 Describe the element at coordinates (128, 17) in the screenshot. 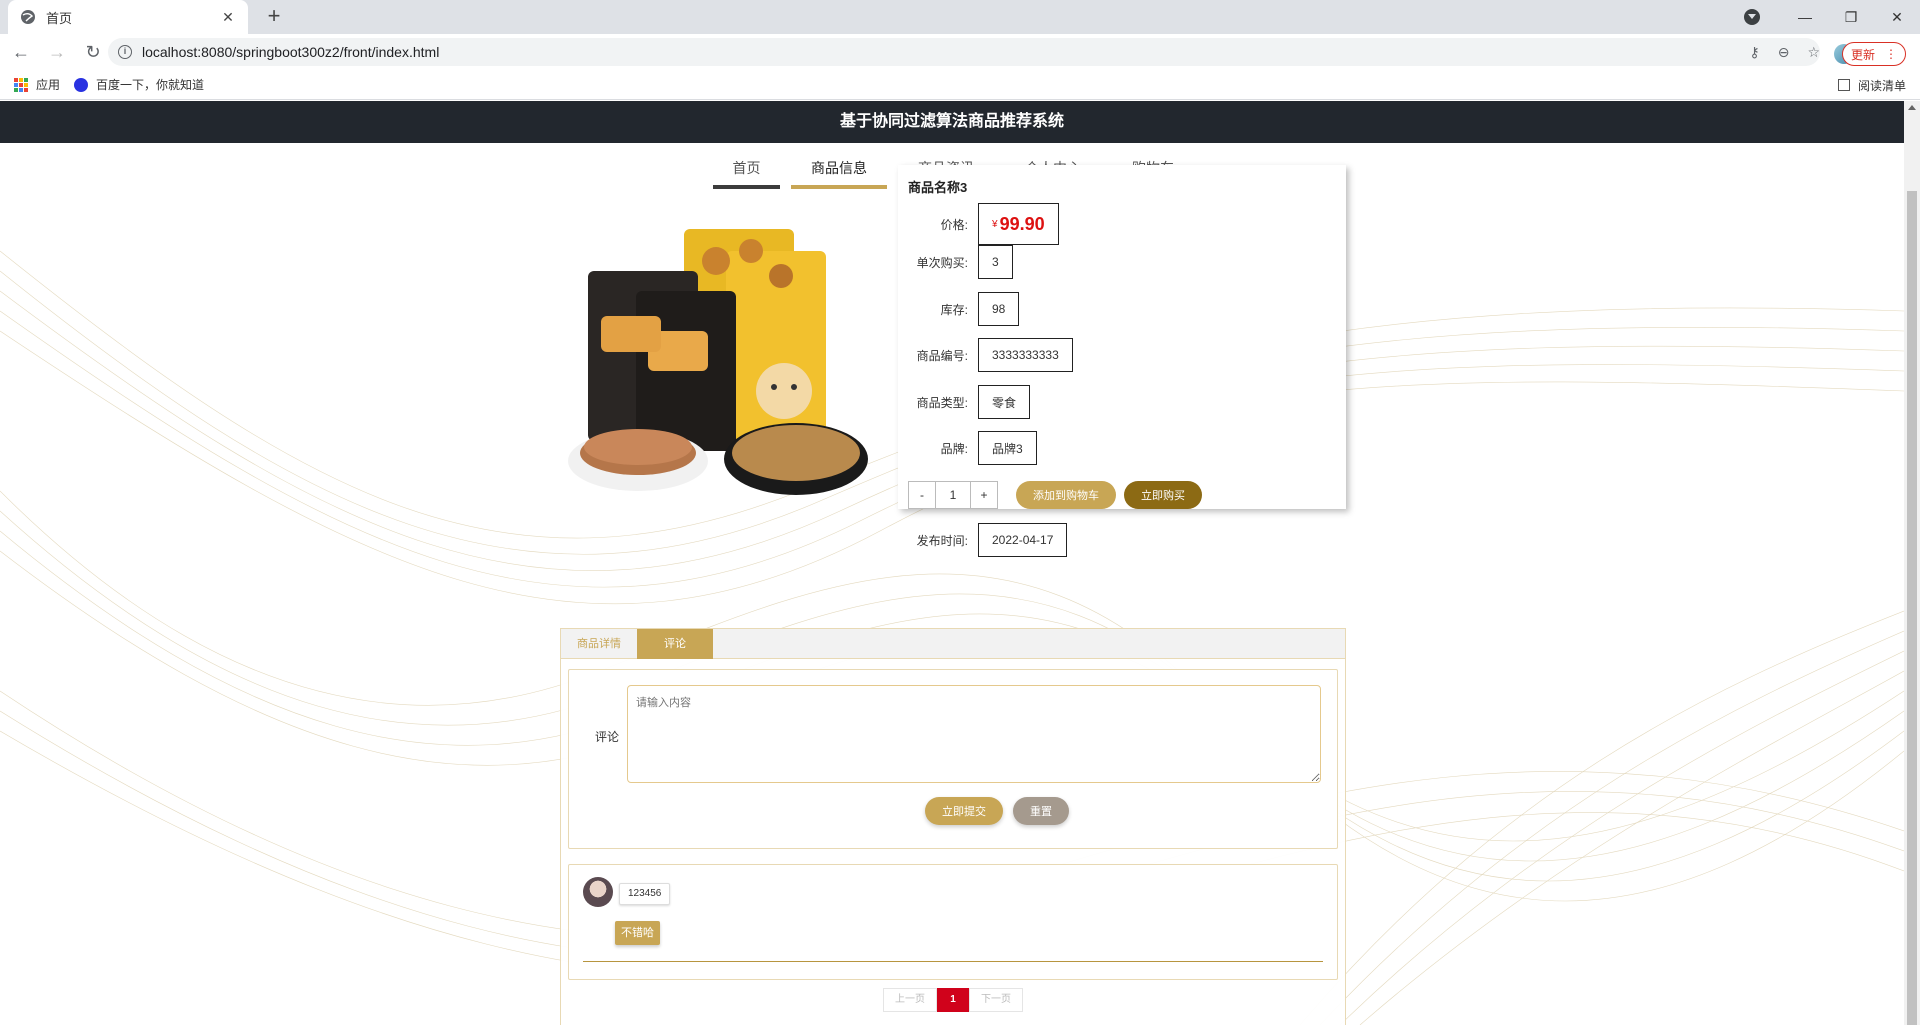

I see `browser-tab: 首页 ✕` at that location.